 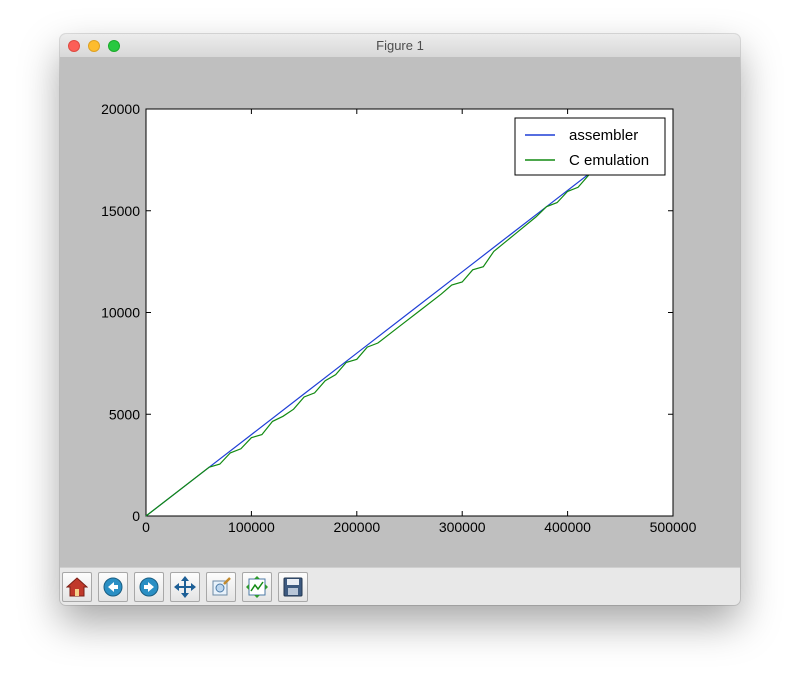 I want to click on y-tick-label: 20000, so click(x=120, y=109).